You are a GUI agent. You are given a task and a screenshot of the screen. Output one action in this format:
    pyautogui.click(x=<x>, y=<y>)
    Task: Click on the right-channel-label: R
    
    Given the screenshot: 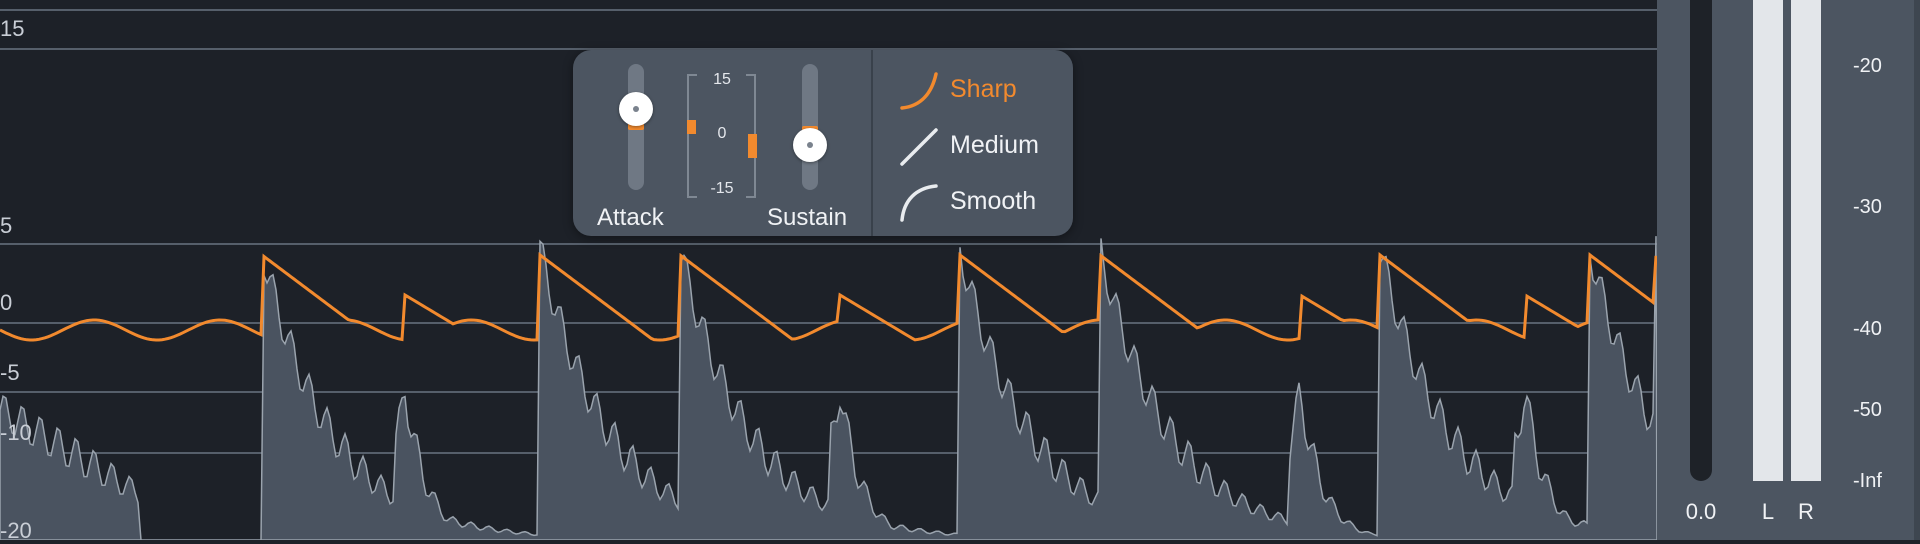 What is the action you would take?
    pyautogui.click(x=1806, y=511)
    